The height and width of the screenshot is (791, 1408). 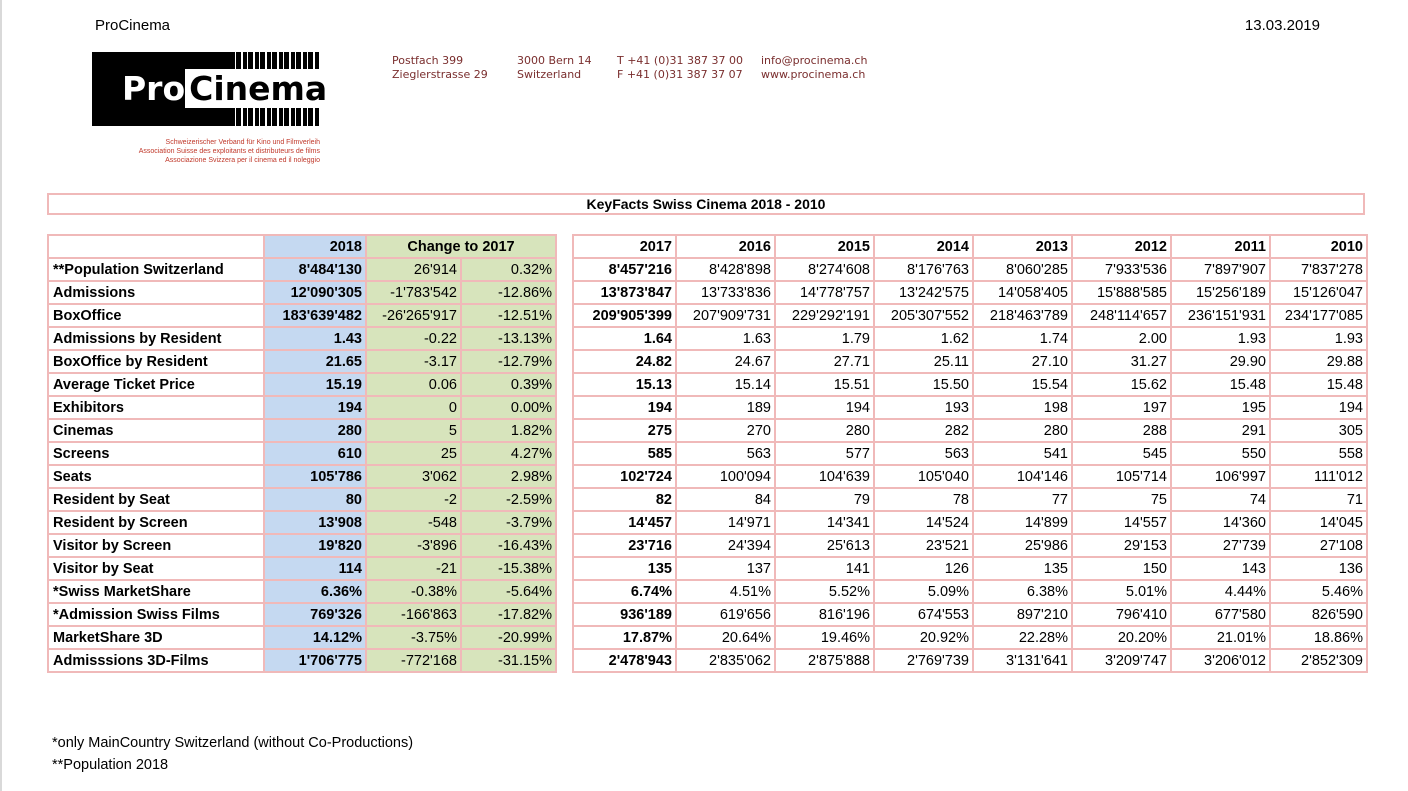 What do you see at coordinates (824, 476) in the screenshot?
I see `value-year: 104'639` at bounding box center [824, 476].